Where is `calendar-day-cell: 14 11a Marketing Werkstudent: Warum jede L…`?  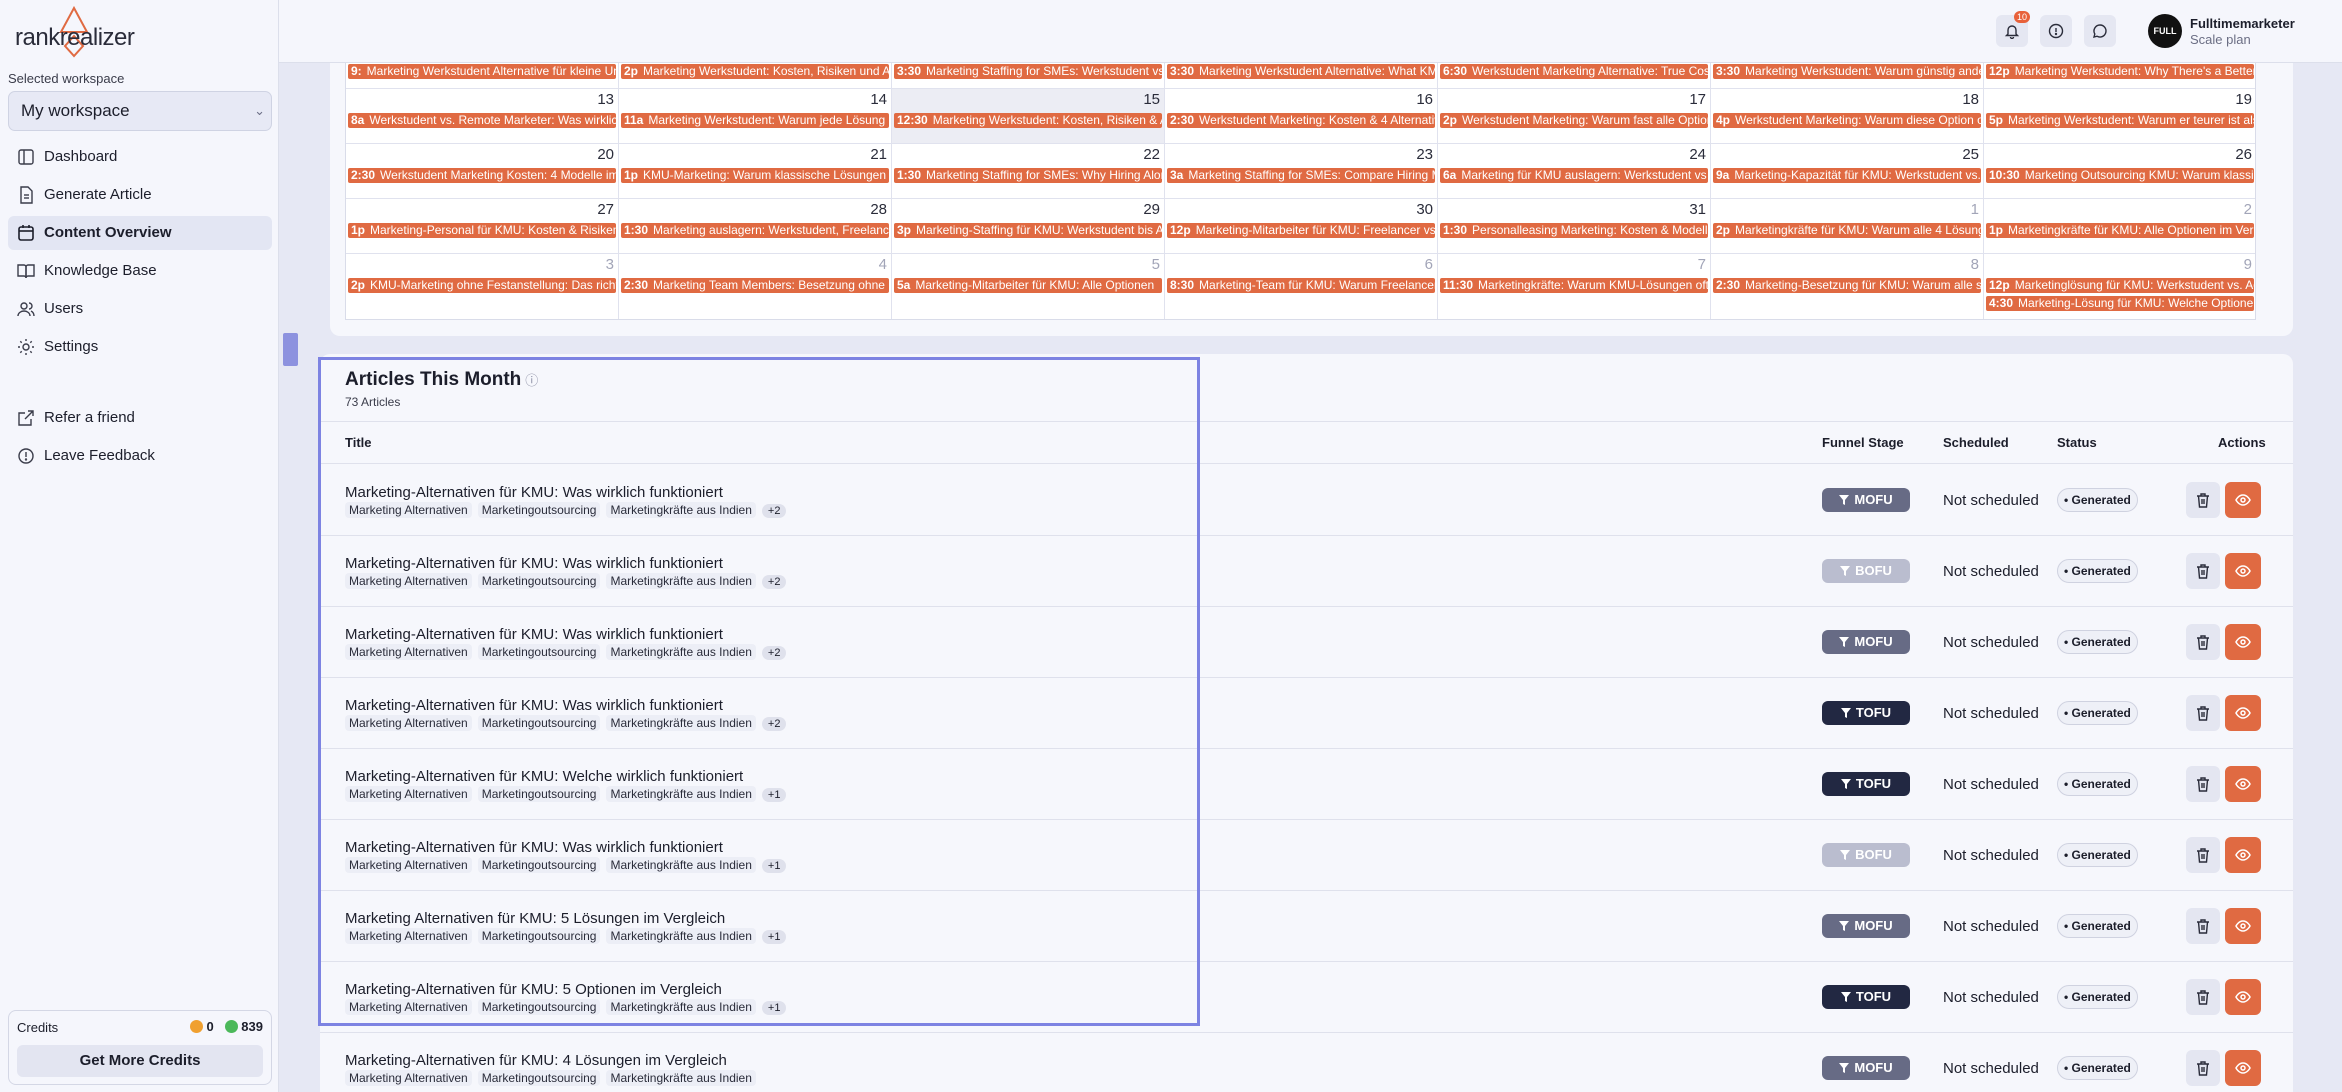
calendar-day-cell: 14 11a Marketing Werkstudent: Warum jede L… is located at coordinates (755, 116).